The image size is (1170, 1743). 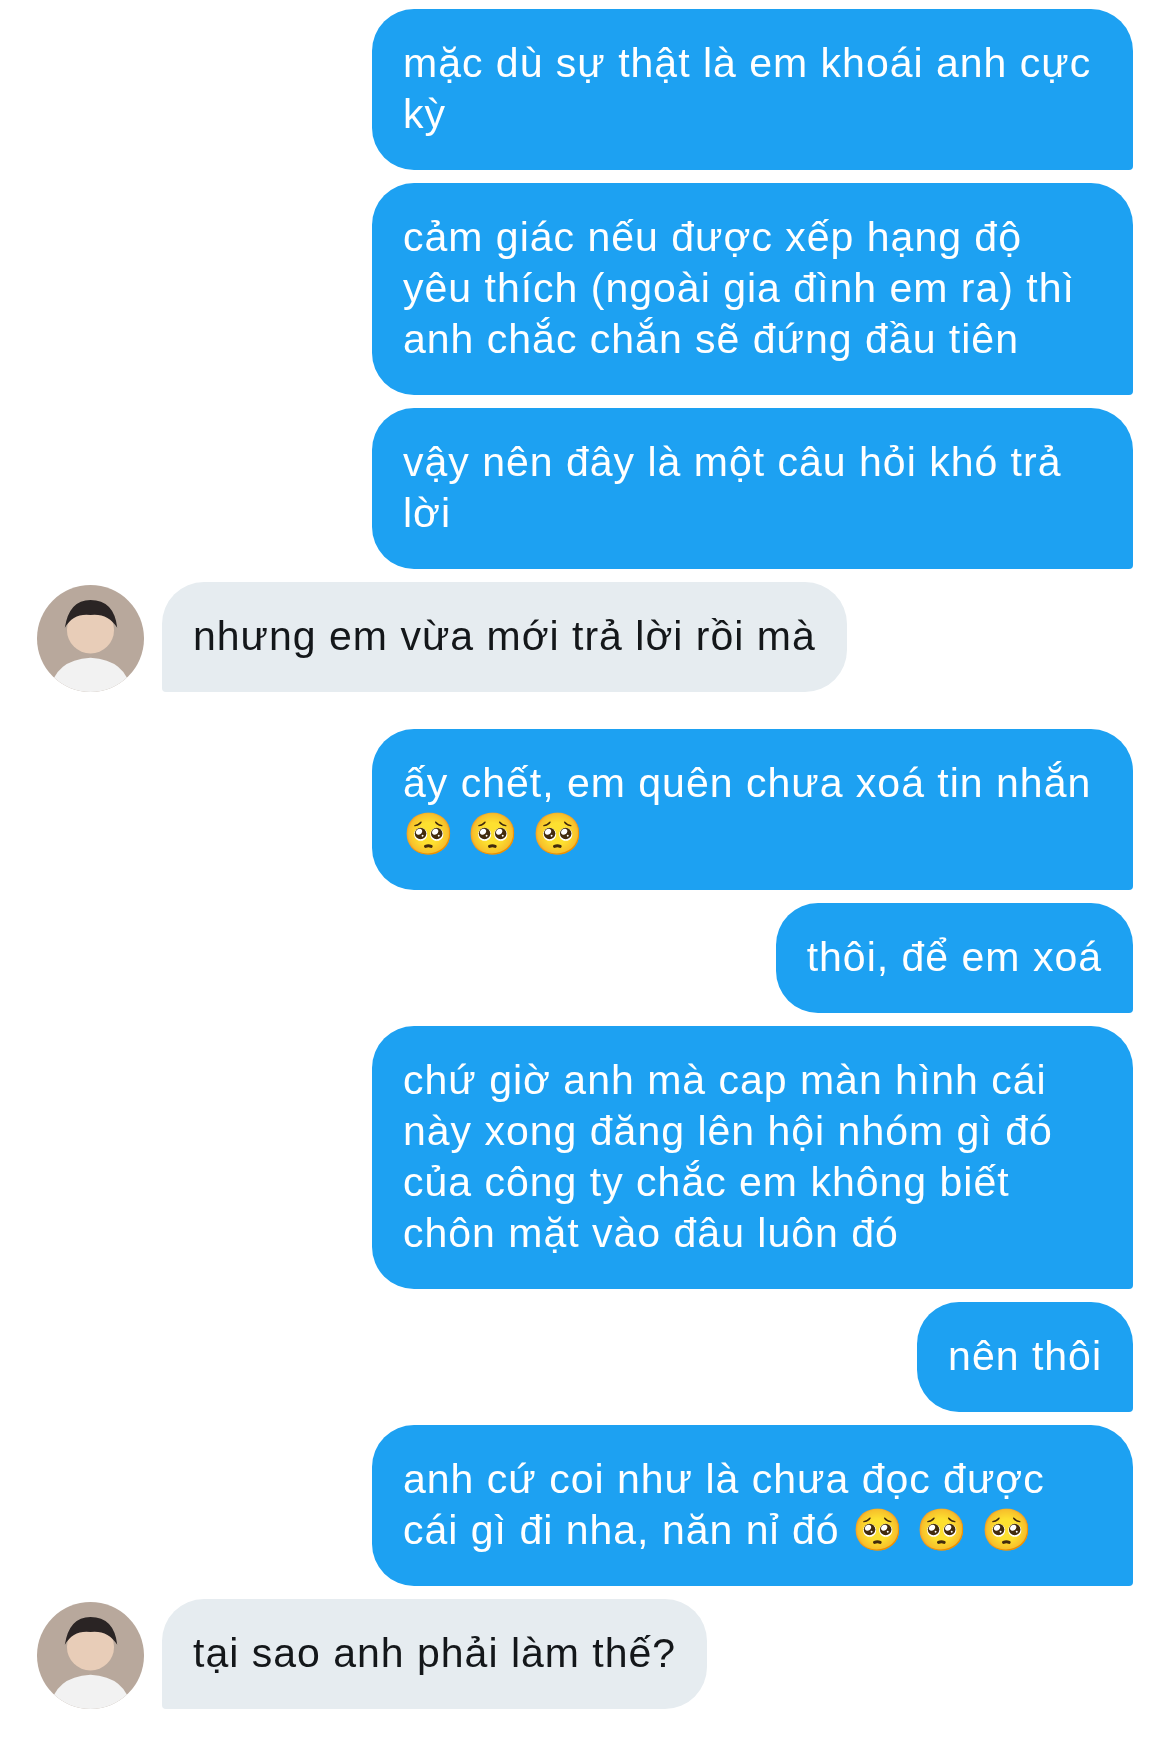 What do you see at coordinates (752, 89) in the screenshot?
I see `message-bubble: mặc dù sự thật là em khoái anh cực kỳ` at bounding box center [752, 89].